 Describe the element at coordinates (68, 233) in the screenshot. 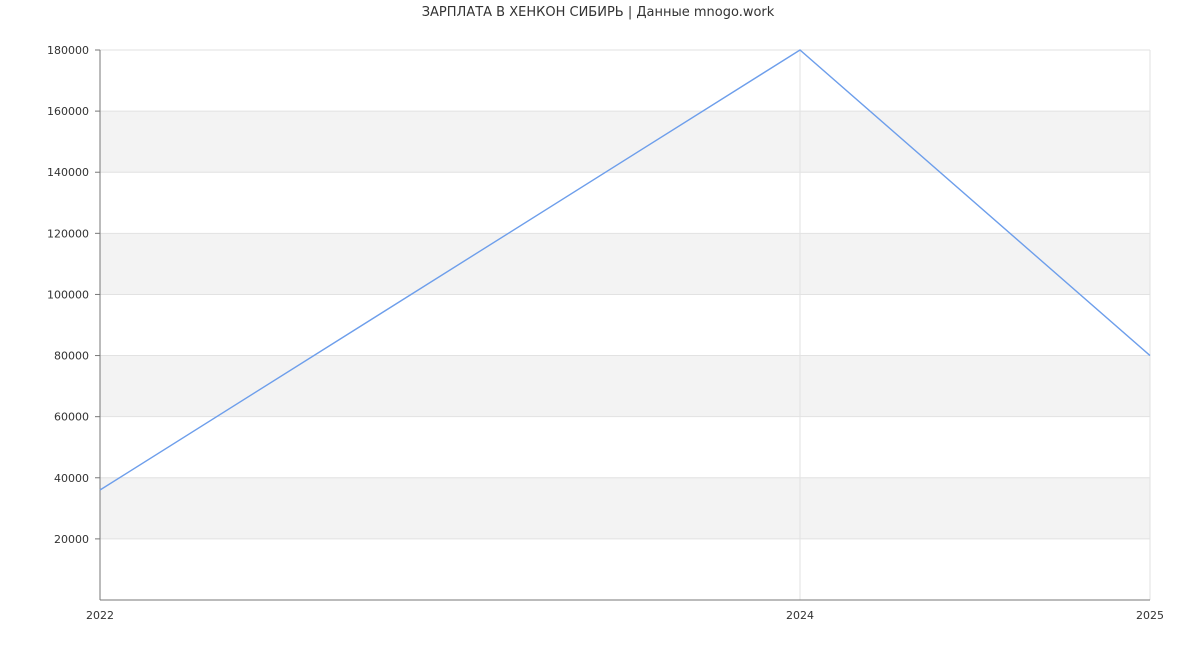

I see `y-tick-label: 120000` at that location.